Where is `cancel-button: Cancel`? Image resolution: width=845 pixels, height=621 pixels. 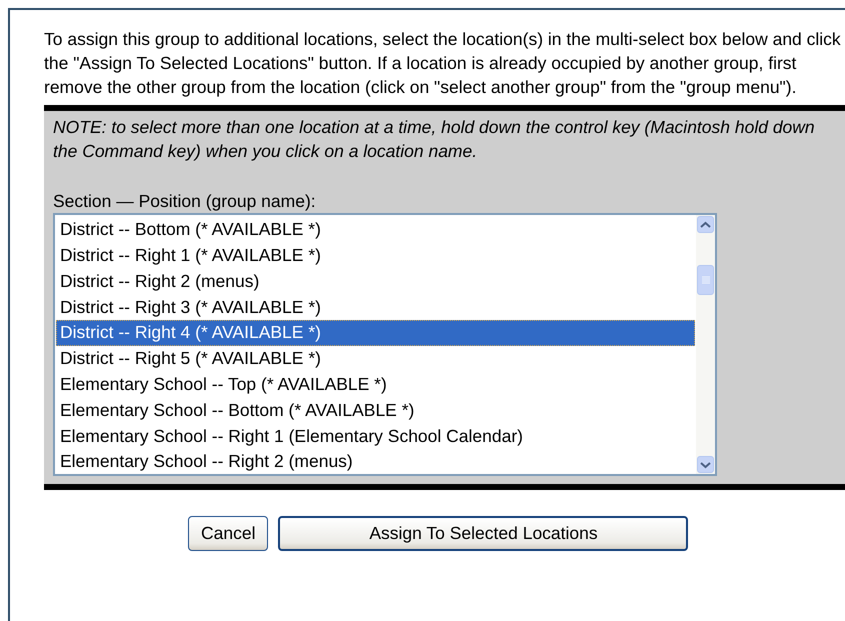 cancel-button: Cancel is located at coordinates (228, 533).